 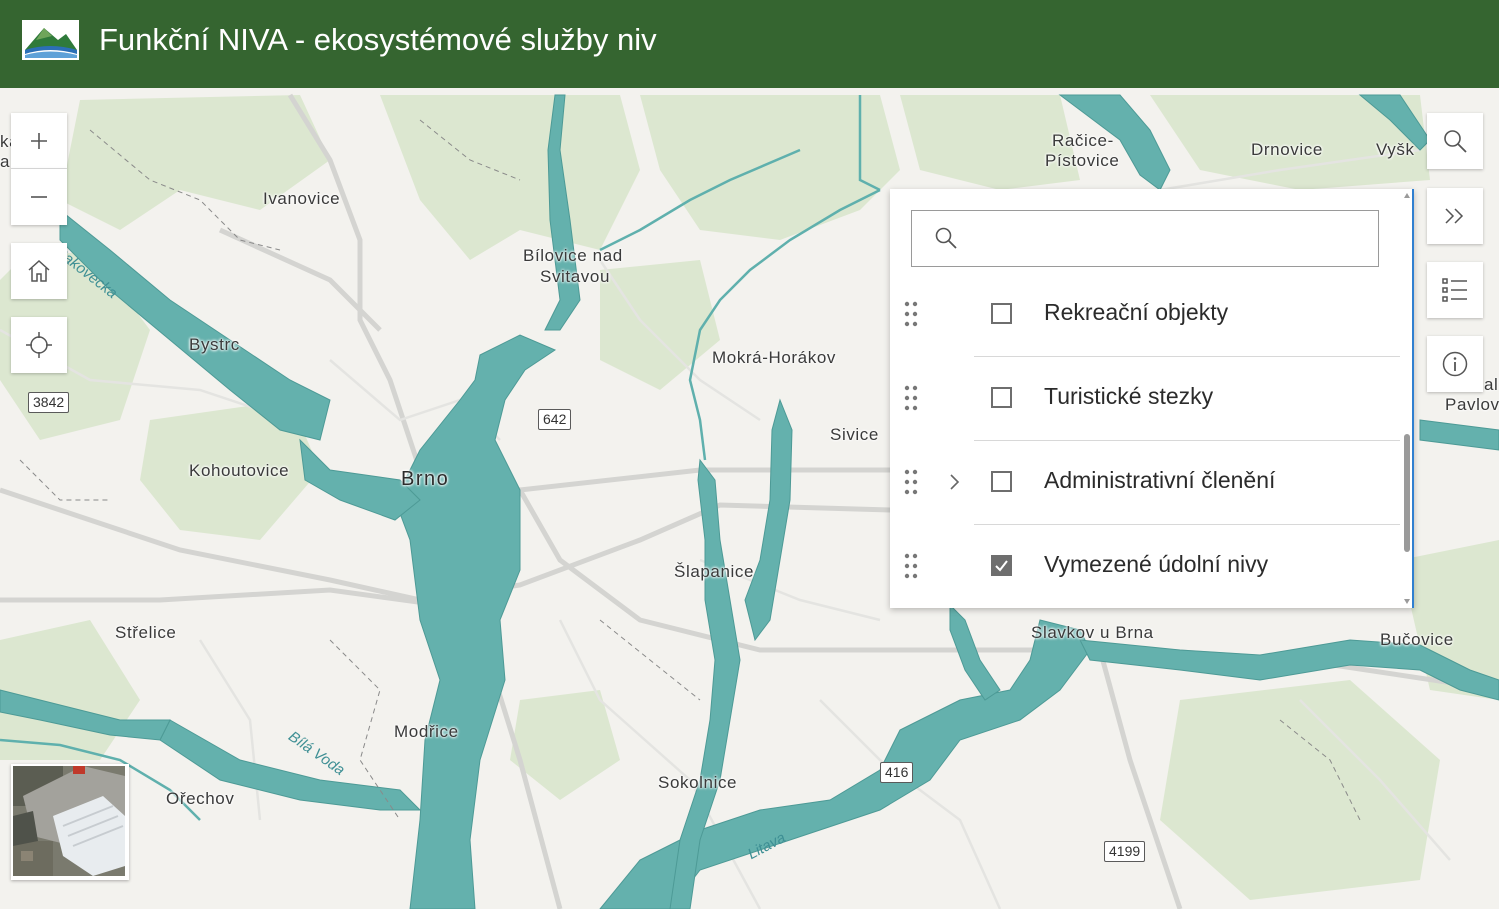 I want to click on place-label: Račice-, so click(x=1083, y=140).